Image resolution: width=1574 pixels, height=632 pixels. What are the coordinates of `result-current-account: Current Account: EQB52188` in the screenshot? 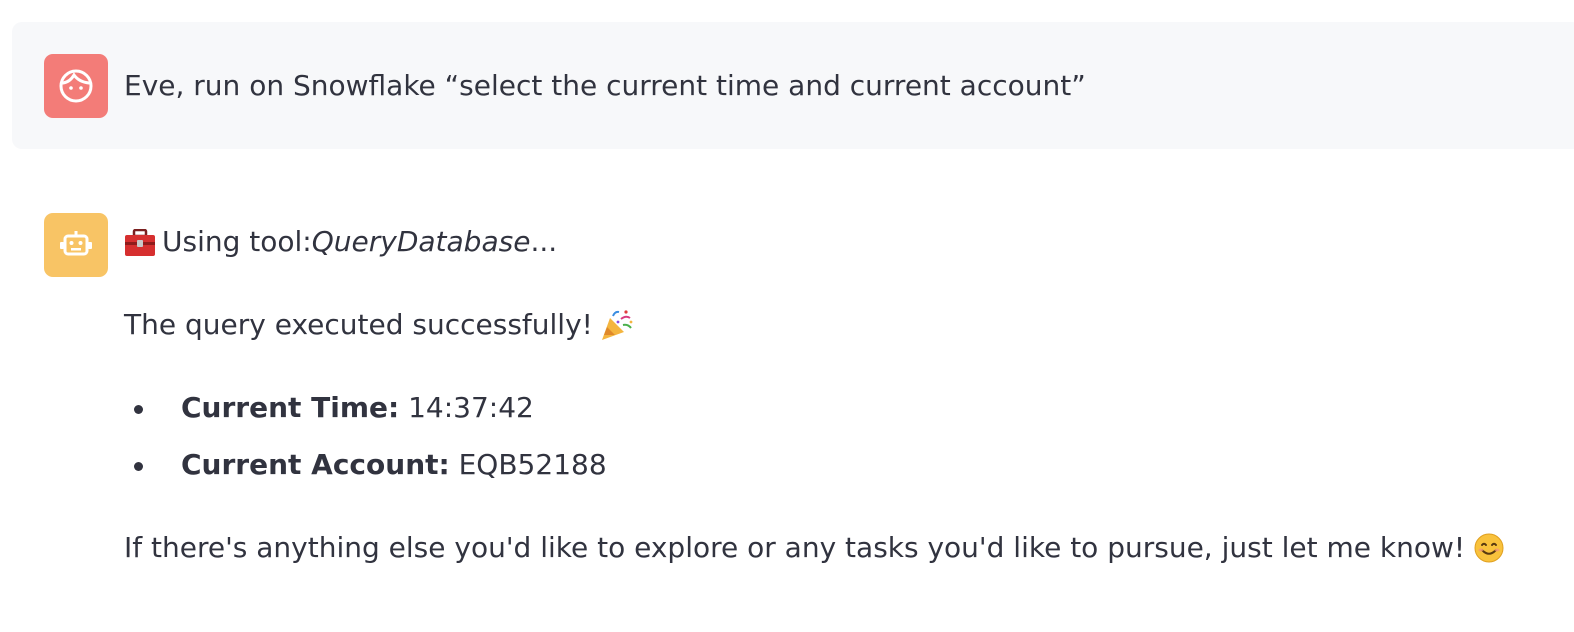 It's located at (365, 465).